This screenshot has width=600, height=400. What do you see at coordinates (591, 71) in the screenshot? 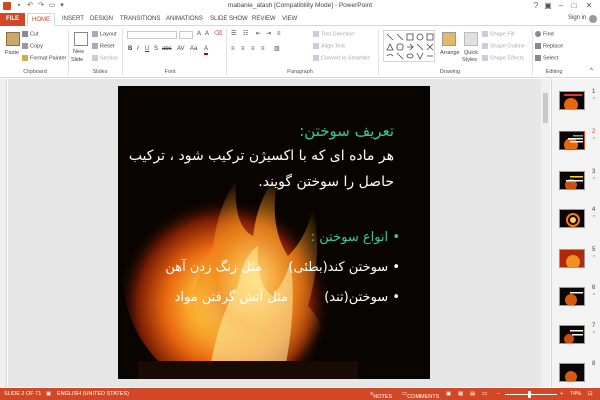
I see `collapse-ribbon-icon: ^` at bounding box center [591, 71].